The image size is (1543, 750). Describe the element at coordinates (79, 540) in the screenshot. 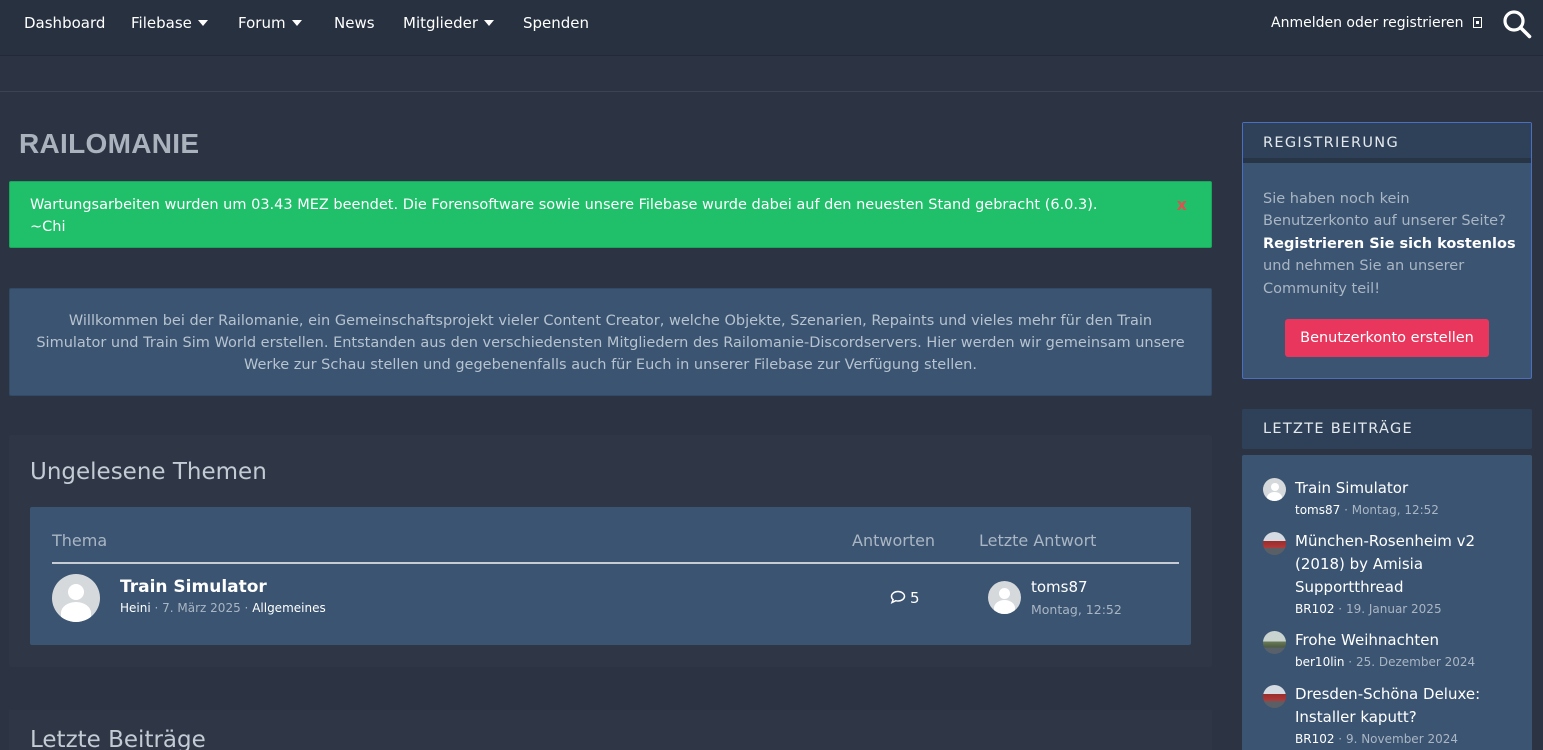

I see `column-header-topic: Thema` at that location.